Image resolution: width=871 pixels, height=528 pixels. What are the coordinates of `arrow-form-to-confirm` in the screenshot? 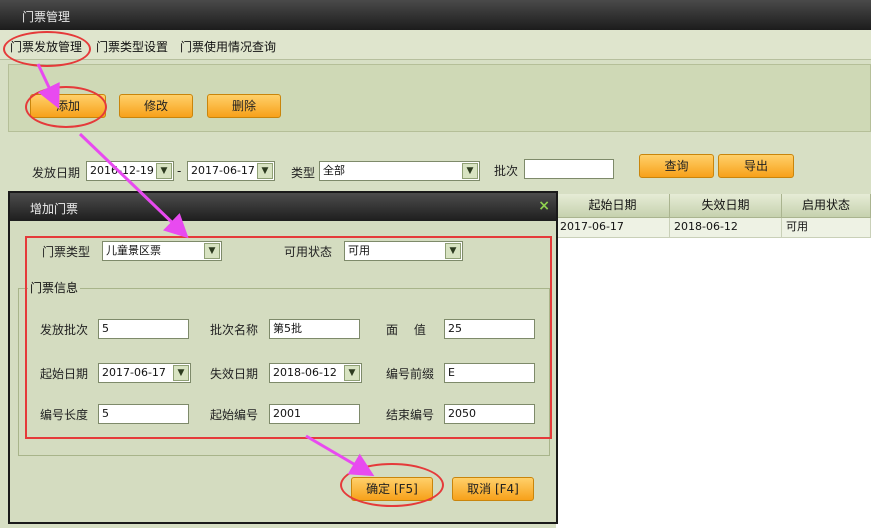 It's located at (340, 455).